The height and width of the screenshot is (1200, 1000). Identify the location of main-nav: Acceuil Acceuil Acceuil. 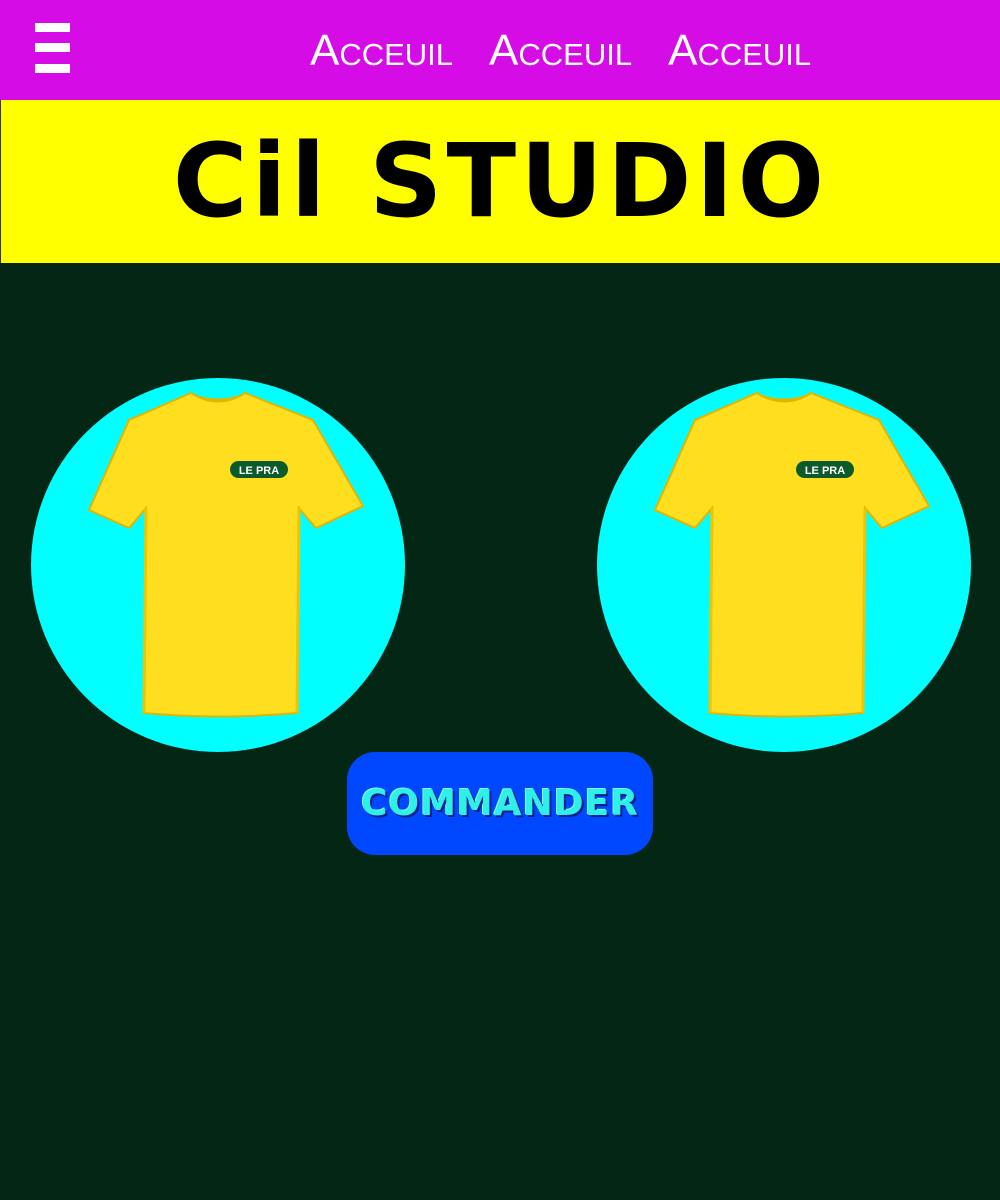
(560, 51).